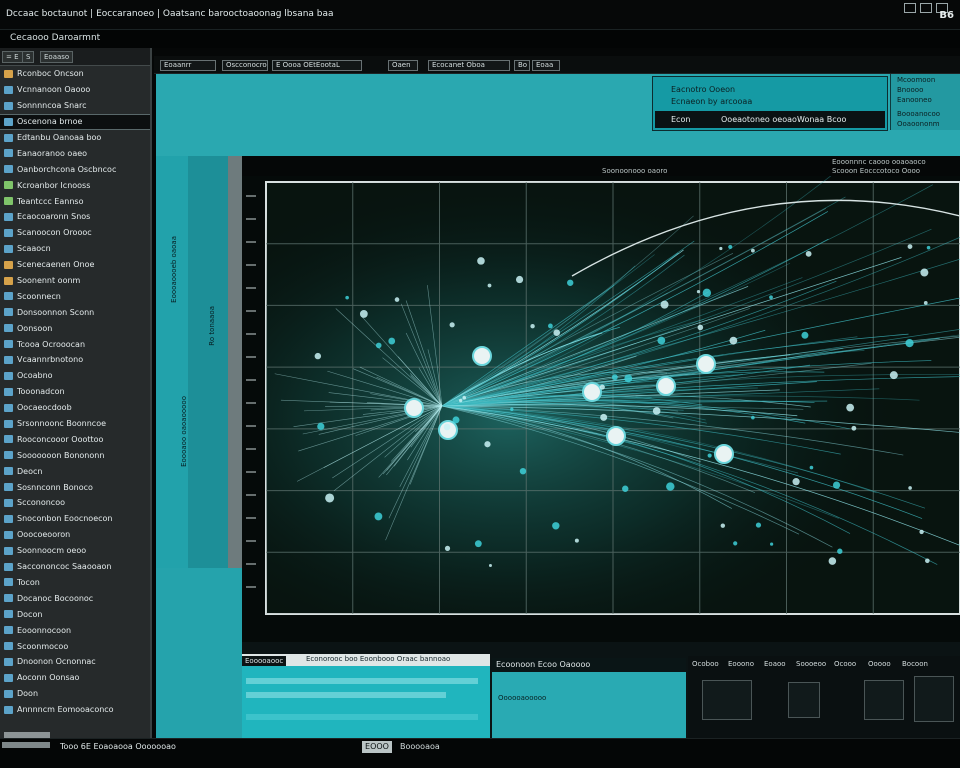 This screenshot has height=768, width=960. What do you see at coordinates (75, 217) in the screenshot?
I see `sidebar-item: Ecaocoaronn Snos` at bounding box center [75, 217].